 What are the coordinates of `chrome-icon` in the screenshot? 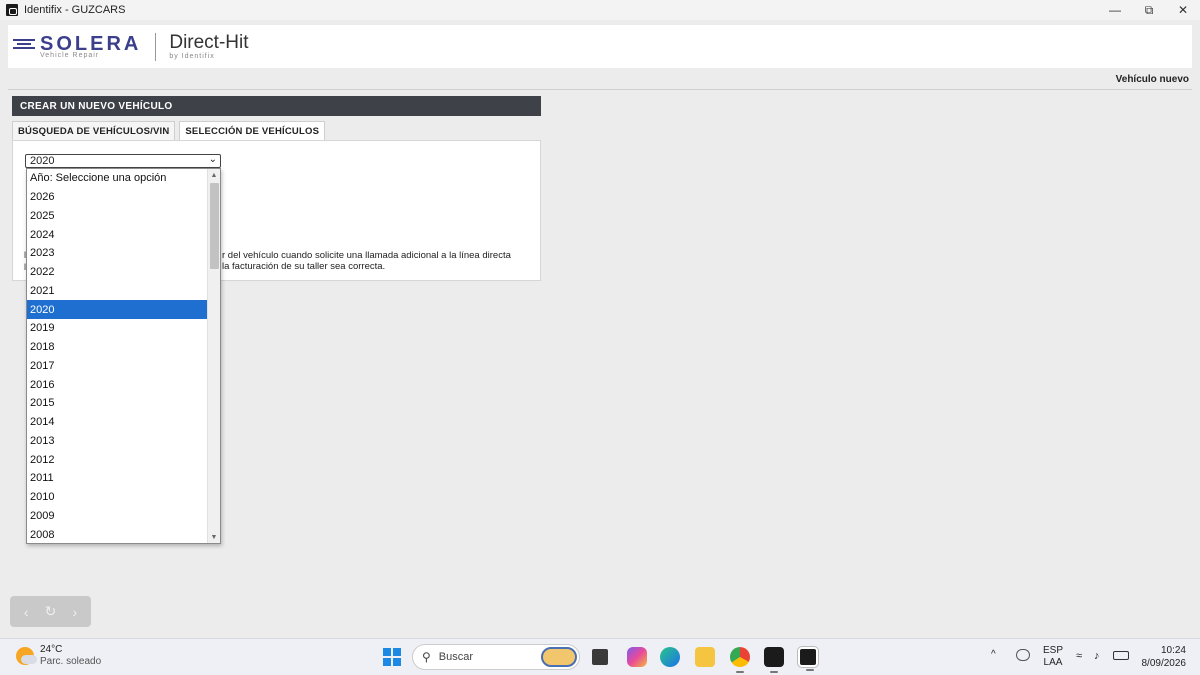 It's located at (740, 660).